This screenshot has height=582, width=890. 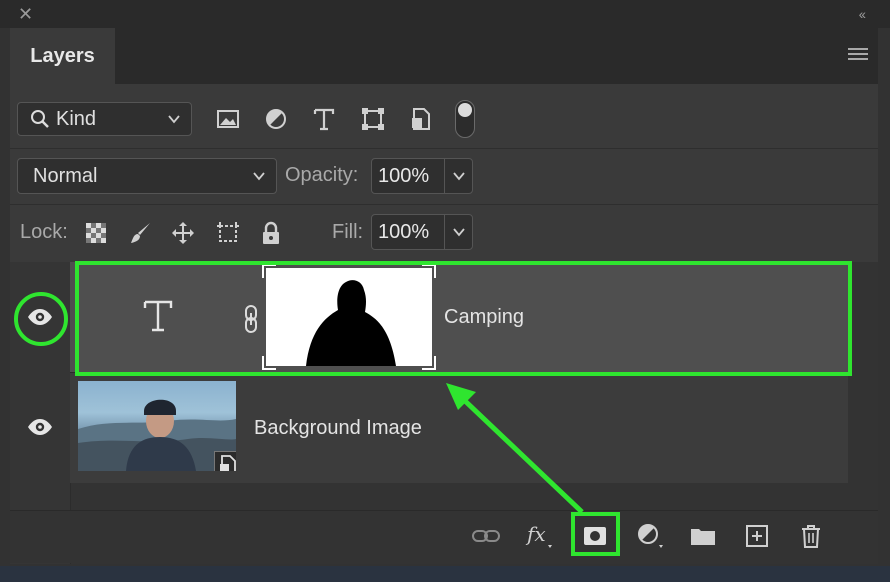 What do you see at coordinates (515, 448) in the screenshot?
I see `highlight-arrow` at bounding box center [515, 448].